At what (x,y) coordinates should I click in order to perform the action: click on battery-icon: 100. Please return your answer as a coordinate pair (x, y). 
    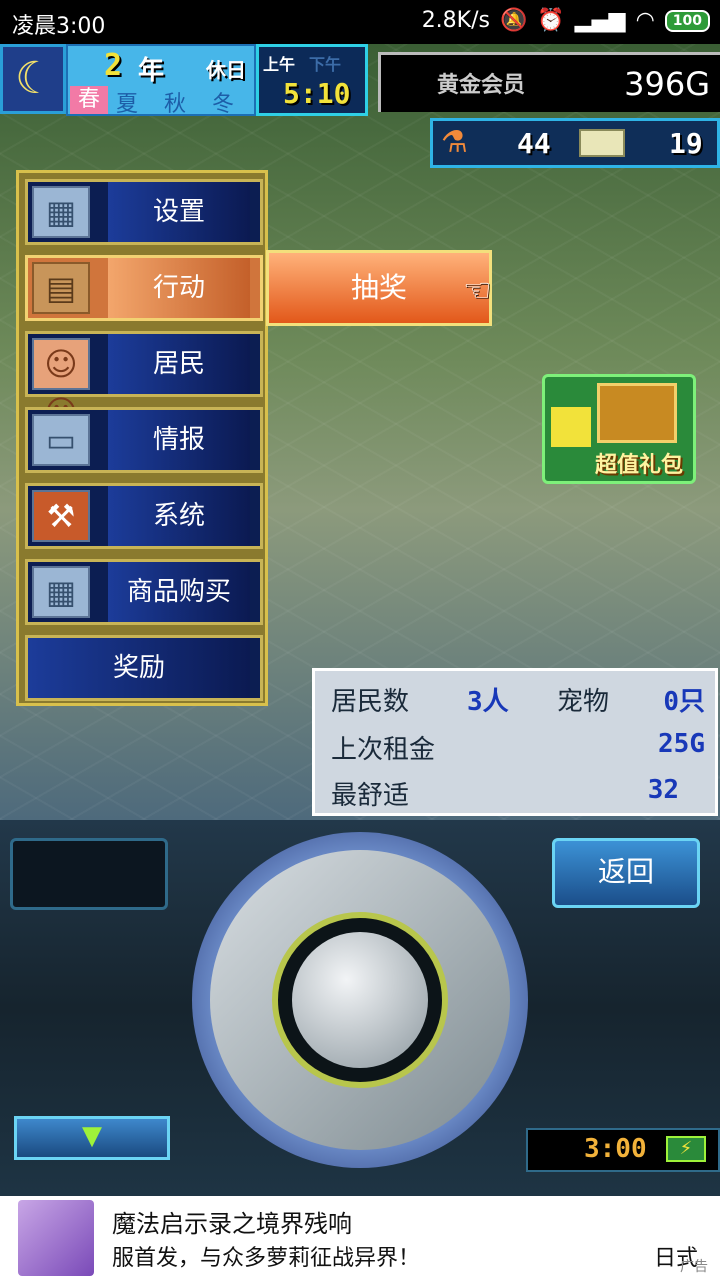
    Looking at the image, I should click on (687, 20).